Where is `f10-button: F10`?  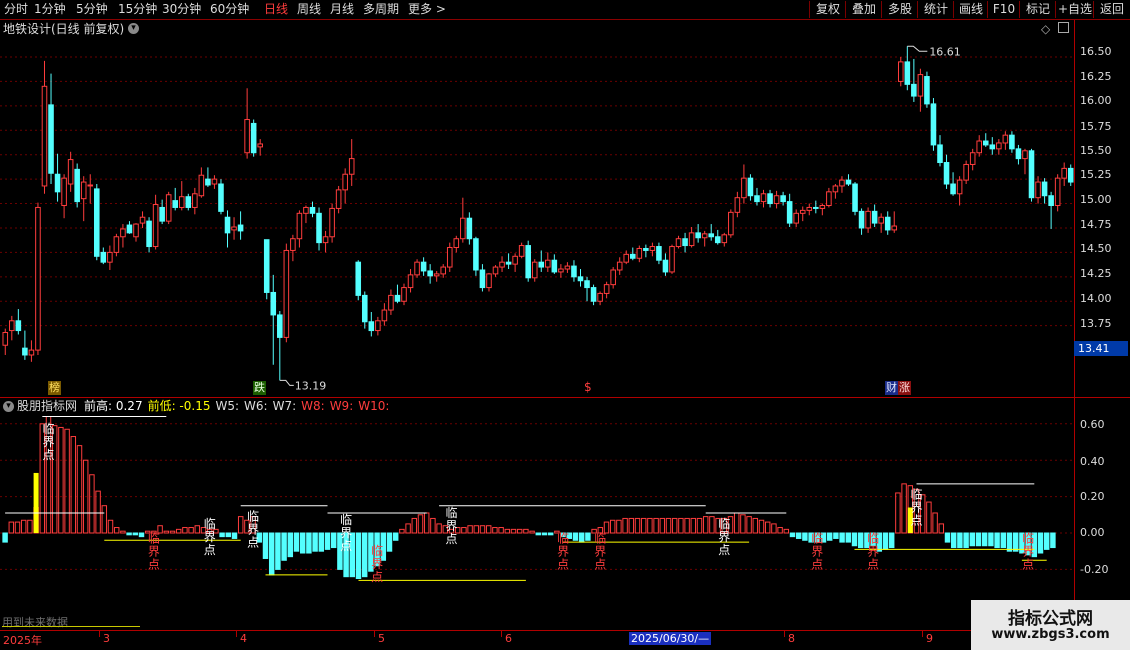 f10-button: F10 is located at coordinates (1003, 9).